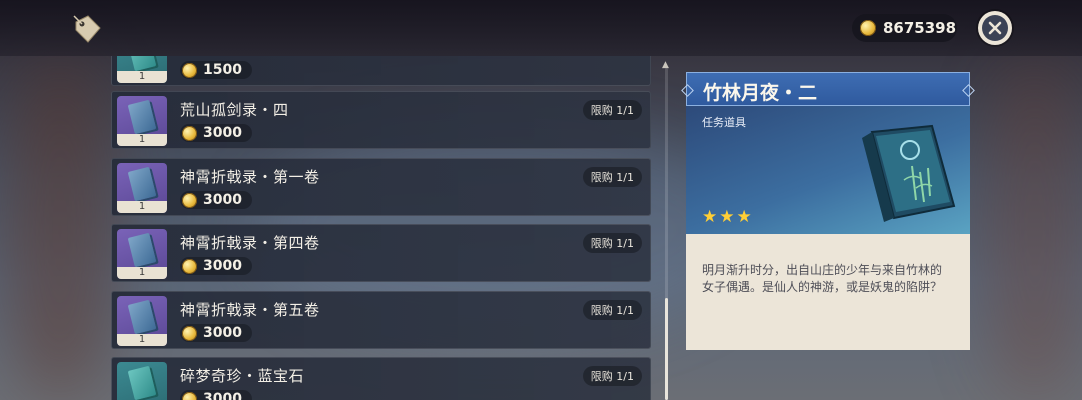 Image resolution: width=1082 pixels, height=400 pixels. I want to click on close-icon, so click(995, 28).